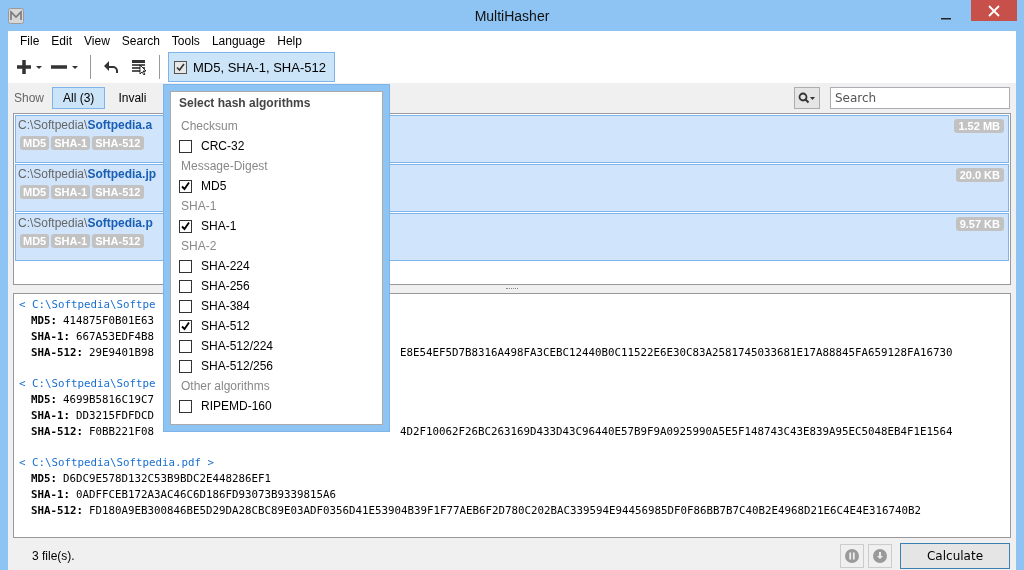 The image size is (1024, 570). Describe the element at coordinates (122, 432) in the screenshot. I see `hash-value: F0BB221F08` at that location.